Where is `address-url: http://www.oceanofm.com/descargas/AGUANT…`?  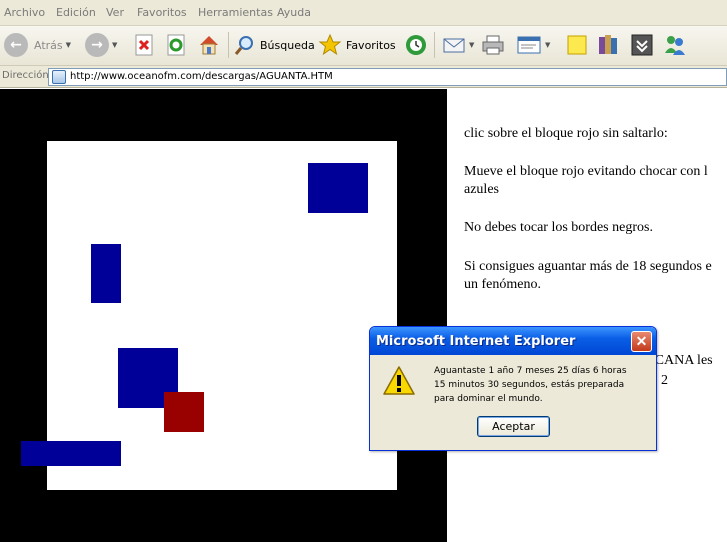 address-url: http://www.oceanofm.com/descargas/AGUANT… is located at coordinates (201, 76).